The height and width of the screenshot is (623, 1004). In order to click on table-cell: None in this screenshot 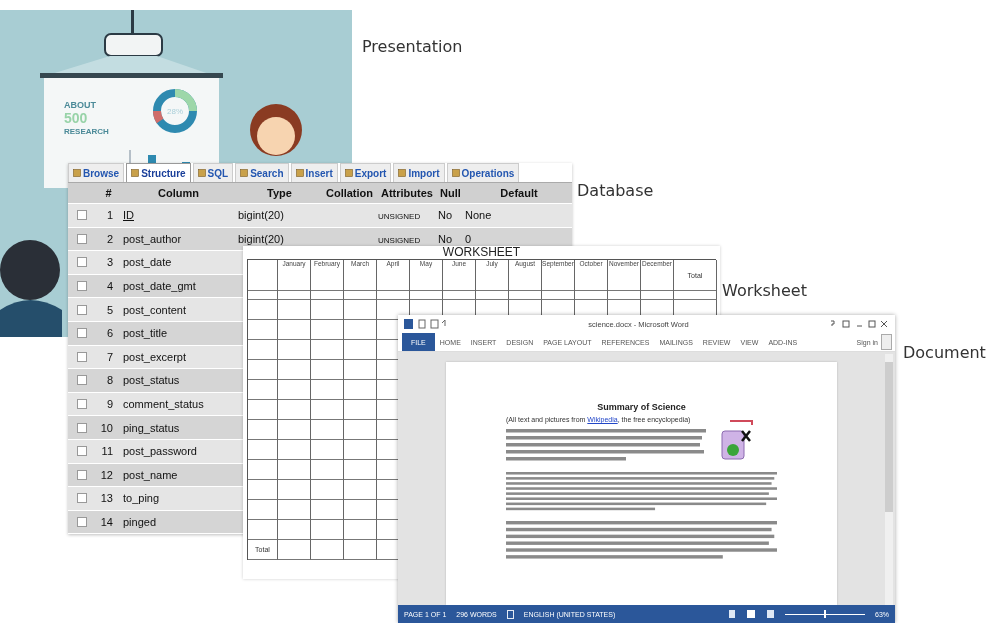, I will do `click(478, 215)`.